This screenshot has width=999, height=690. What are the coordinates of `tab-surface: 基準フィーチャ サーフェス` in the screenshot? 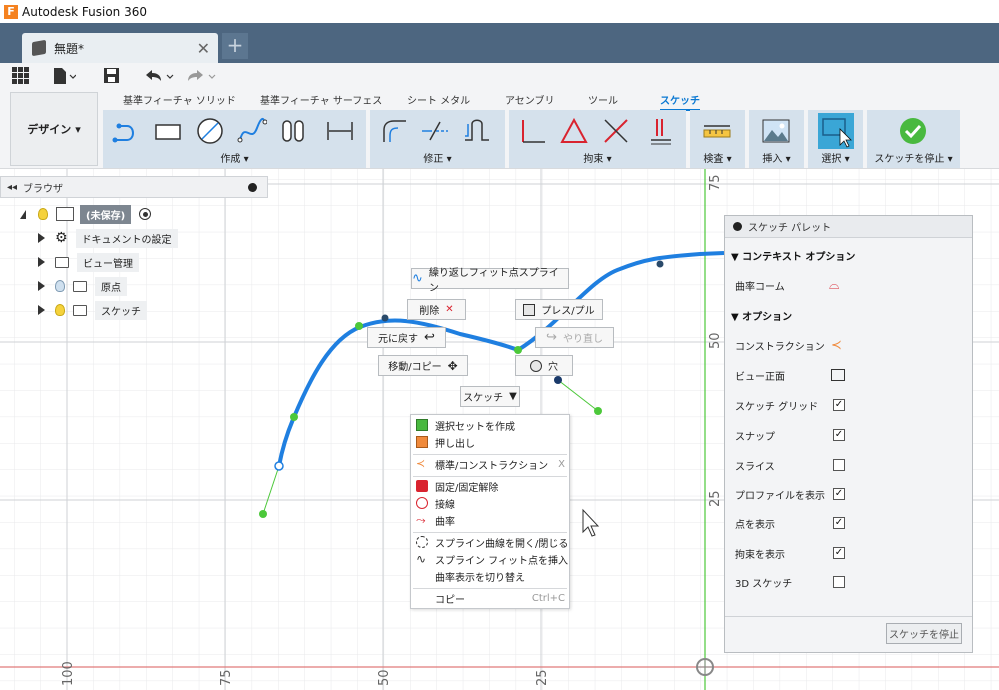 It's located at (321, 99).